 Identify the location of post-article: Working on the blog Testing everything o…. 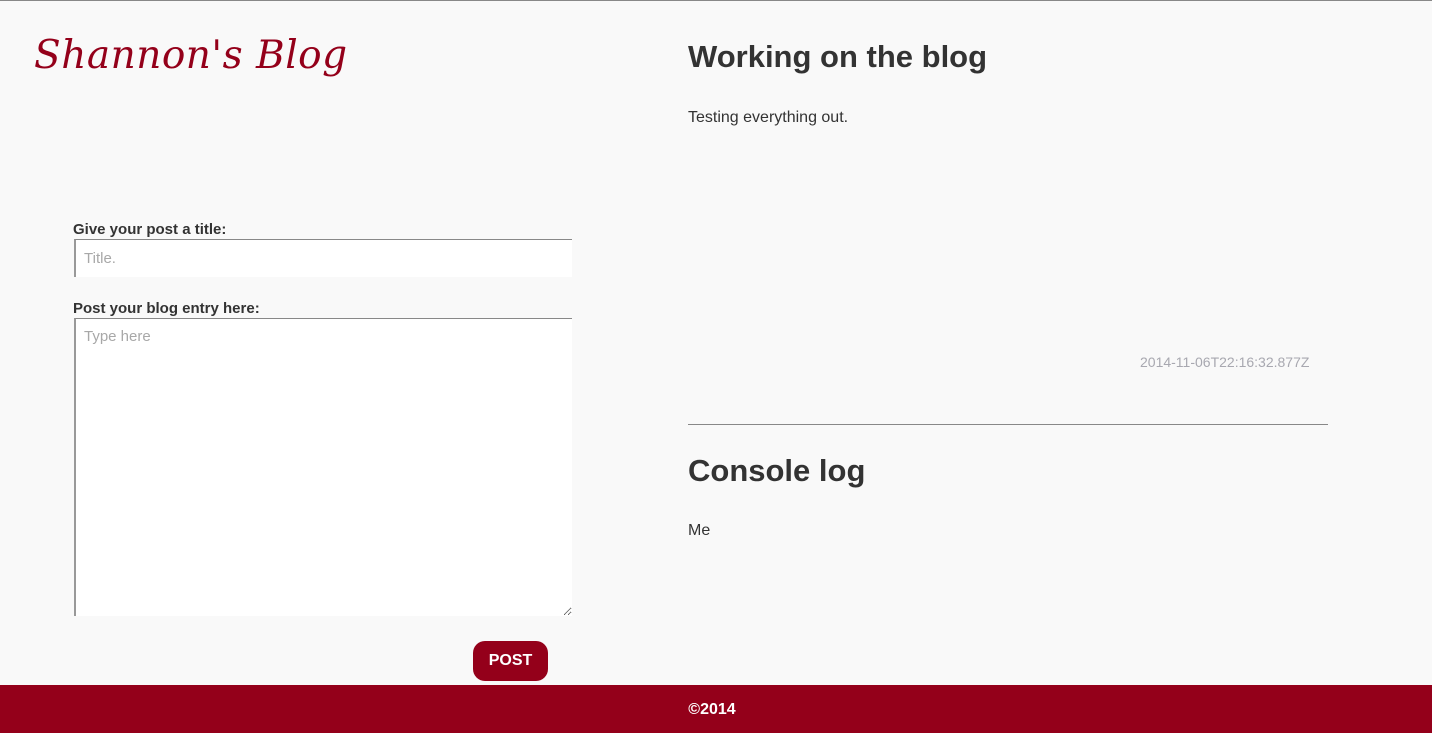
(1008, 82).